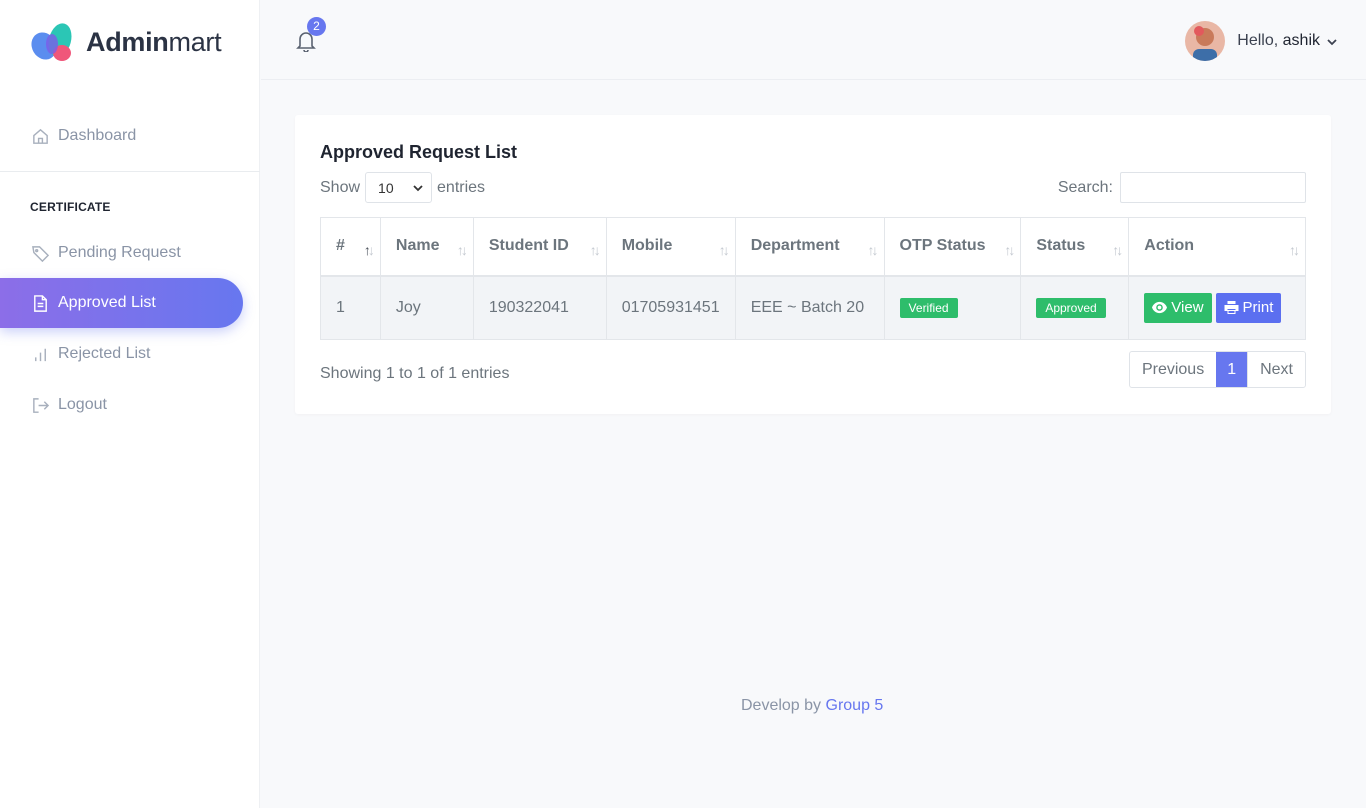 Image resolution: width=1366 pixels, height=808 pixels. Describe the element at coordinates (350, 247) in the screenshot. I see `column-header-index: # ↑↓` at that location.